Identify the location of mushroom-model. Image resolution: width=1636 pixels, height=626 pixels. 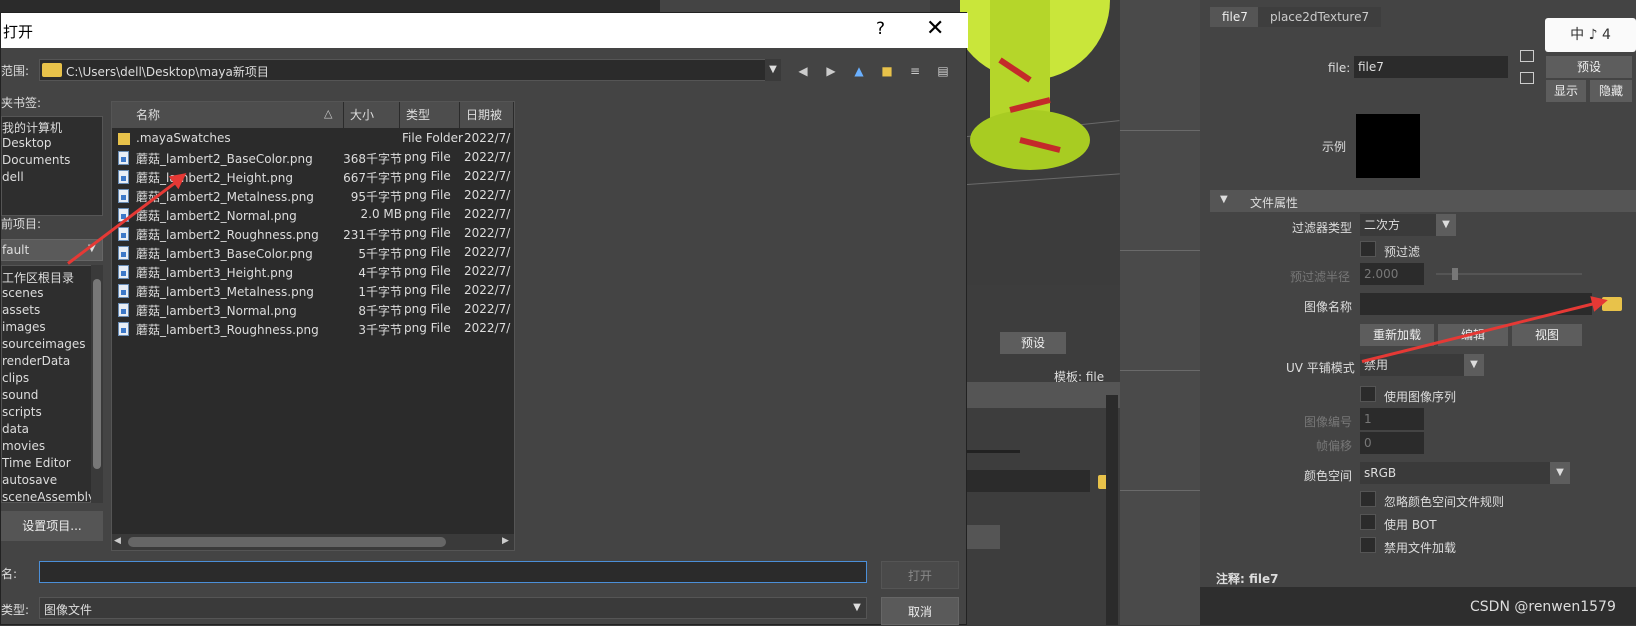
(1035, 85).